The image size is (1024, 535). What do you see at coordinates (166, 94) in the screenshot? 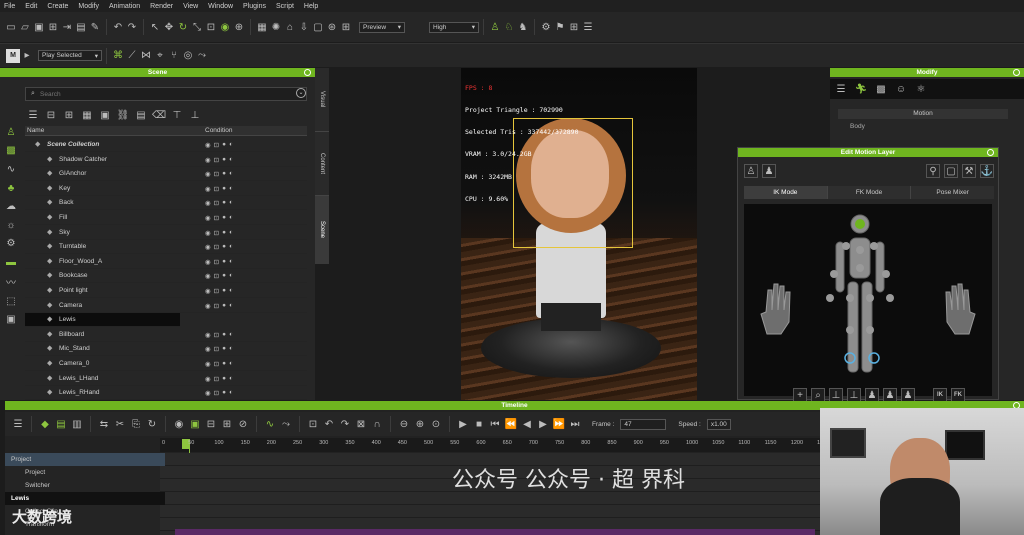
I see `scene-search: ⌕` at bounding box center [166, 94].